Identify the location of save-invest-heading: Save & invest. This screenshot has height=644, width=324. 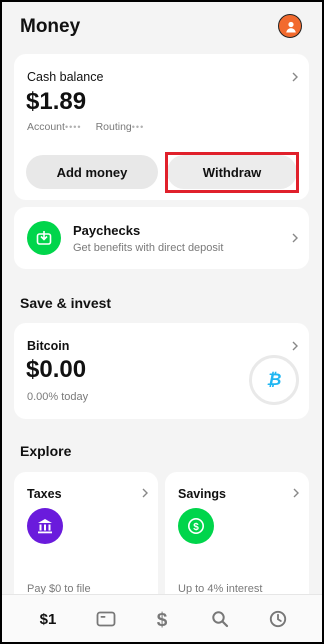
(66, 303).